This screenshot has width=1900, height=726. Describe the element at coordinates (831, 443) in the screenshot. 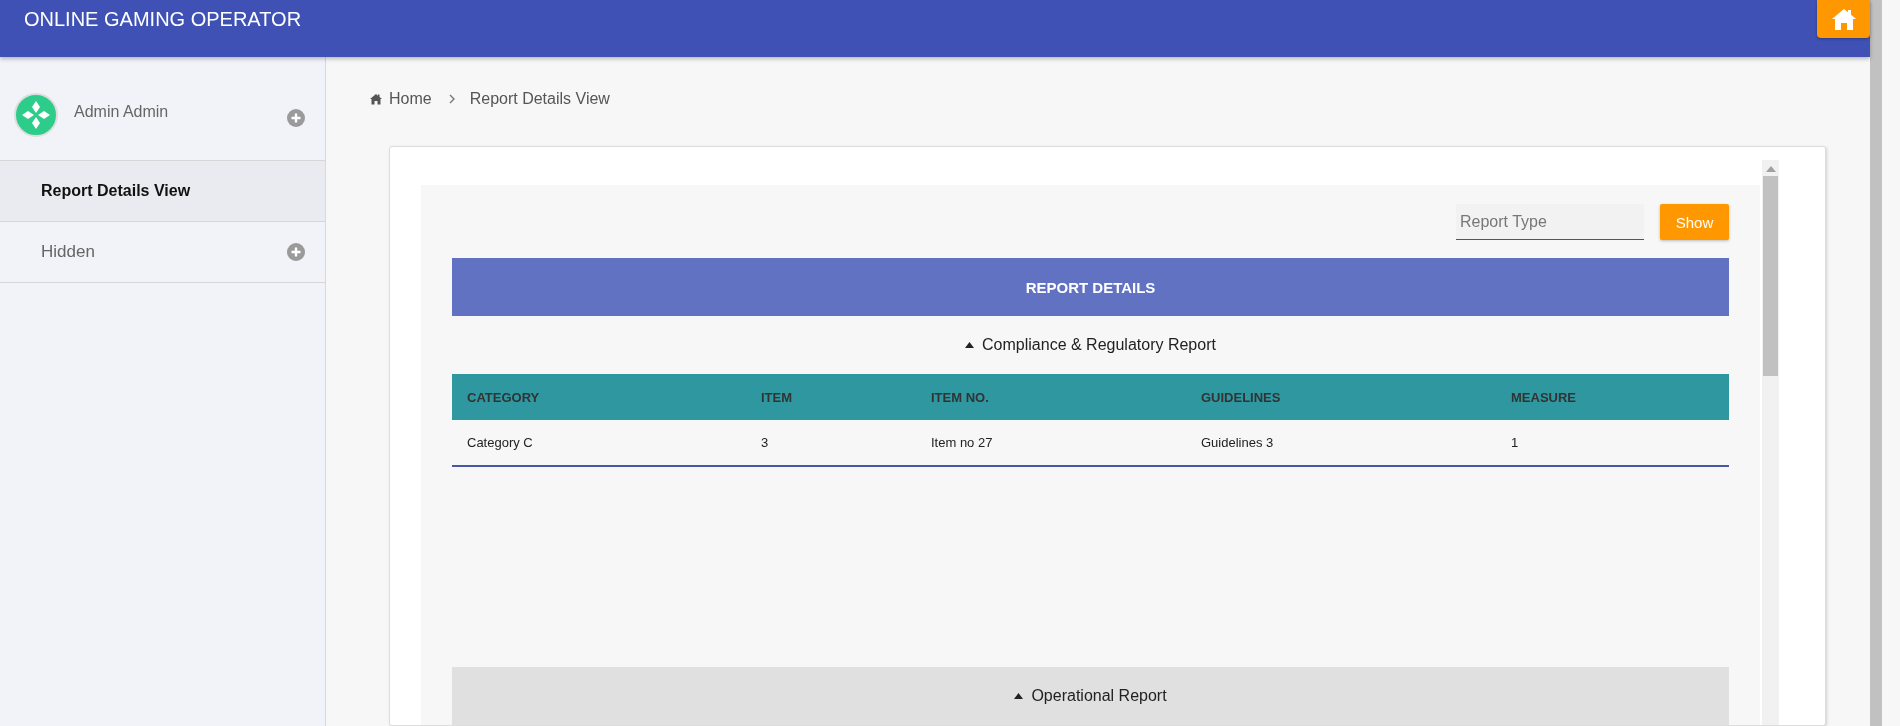

I see `table-cell: 3` at that location.